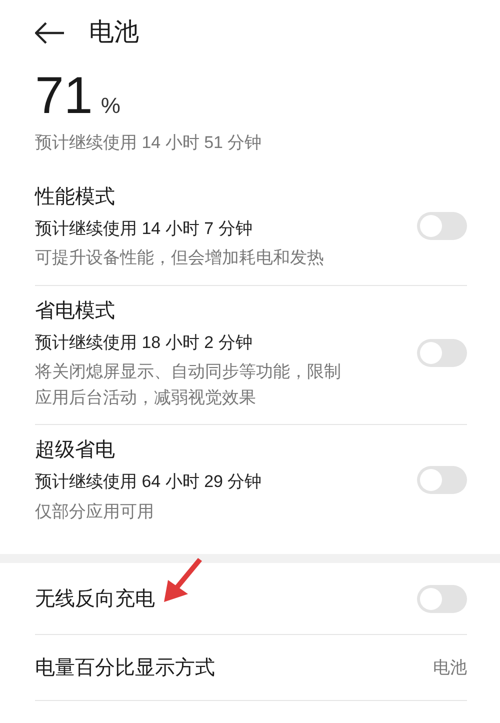 The image size is (500, 723). Describe the element at coordinates (95, 599) in the screenshot. I see `setting-label: 无线反向充电` at that location.